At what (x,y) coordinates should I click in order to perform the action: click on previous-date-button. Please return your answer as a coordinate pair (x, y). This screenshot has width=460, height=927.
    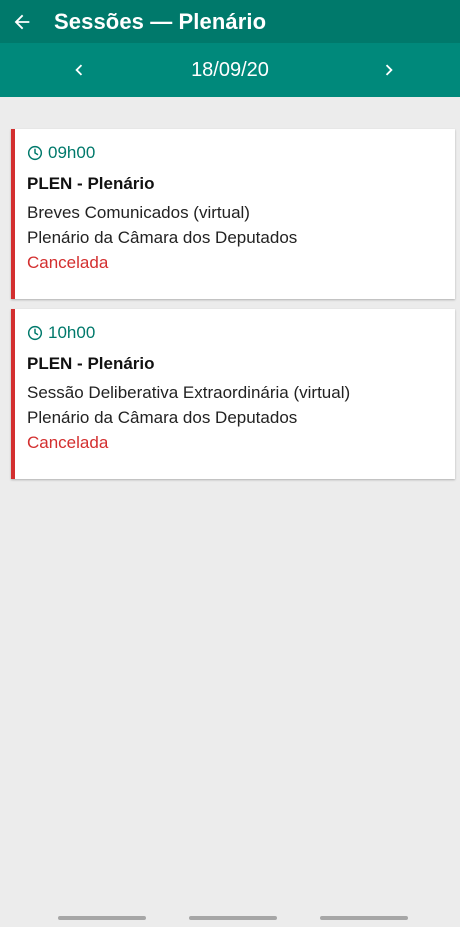
    Looking at the image, I should click on (79, 70).